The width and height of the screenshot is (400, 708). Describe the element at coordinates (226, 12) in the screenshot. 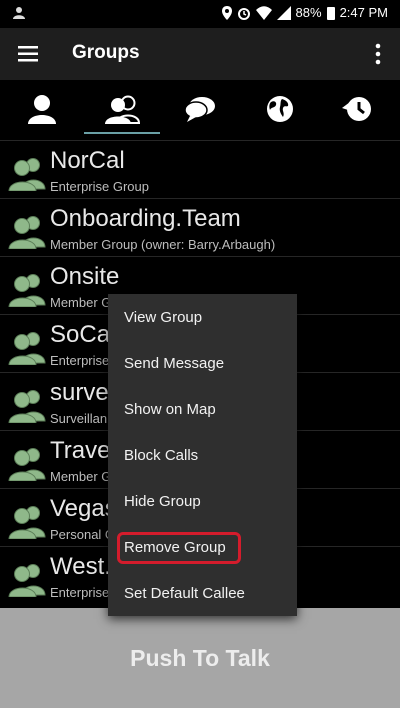

I see `location-icon` at that location.